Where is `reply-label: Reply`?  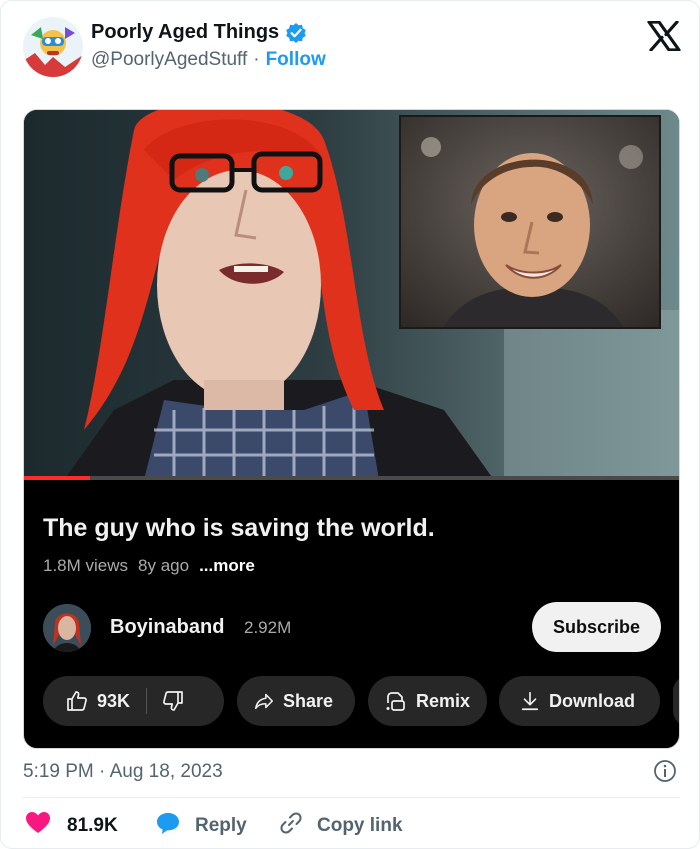 reply-label: Reply is located at coordinates (221, 825).